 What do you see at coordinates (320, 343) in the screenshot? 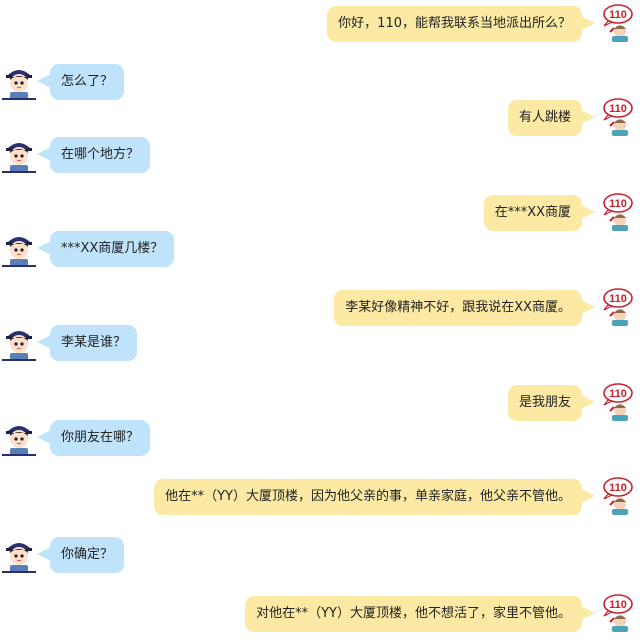
I see `message-row-police: 李某是谁？` at bounding box center [320, 343].